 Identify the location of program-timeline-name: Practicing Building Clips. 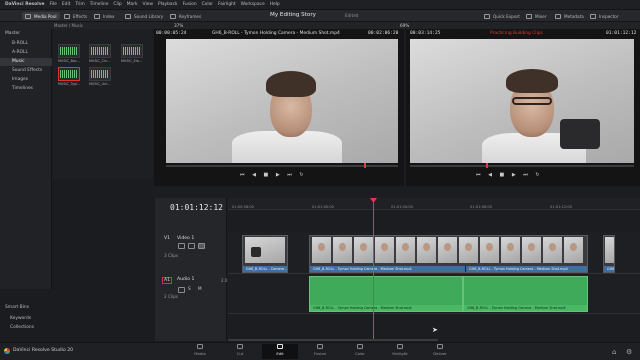
(516, 33).